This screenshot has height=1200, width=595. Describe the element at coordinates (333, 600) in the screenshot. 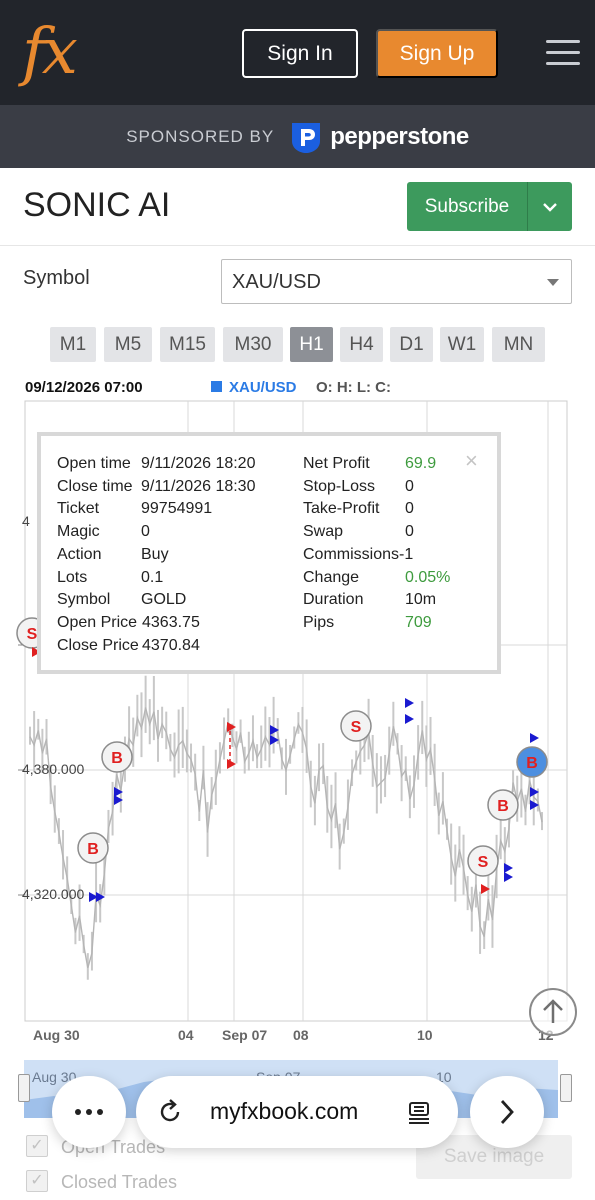

I see `tooltip-key: Duration` at that location.